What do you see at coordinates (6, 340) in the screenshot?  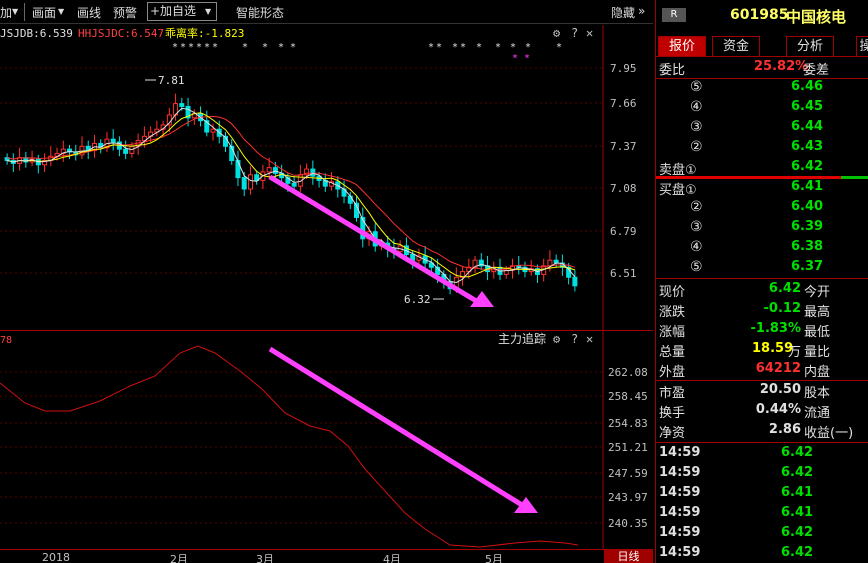 I see `sub-left-label: 78` at bounding box center [6, 340].